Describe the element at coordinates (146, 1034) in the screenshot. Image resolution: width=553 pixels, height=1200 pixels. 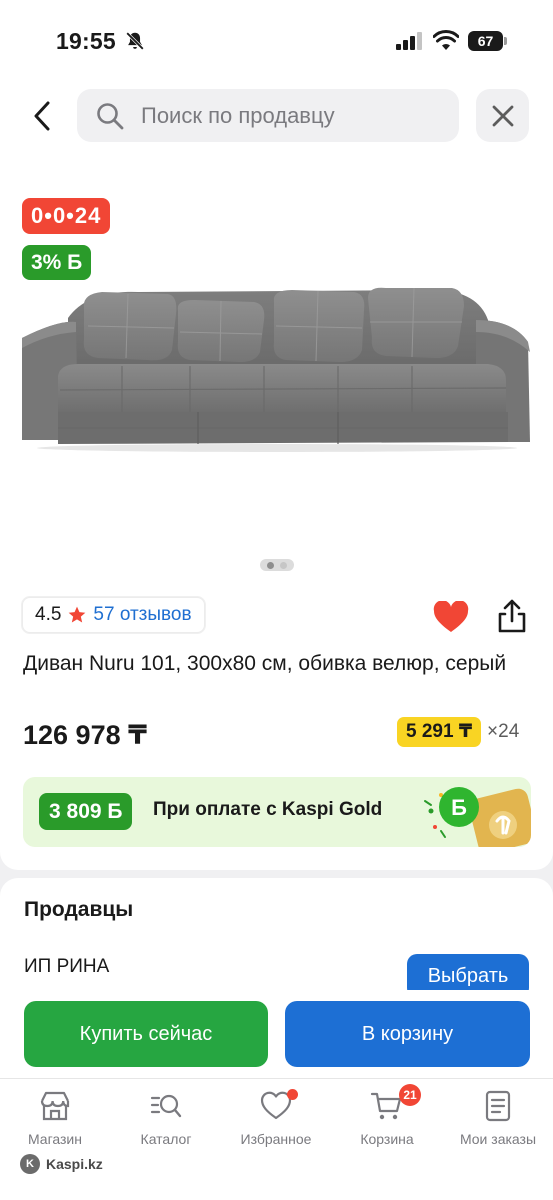
I see `buy-now-button: Купить сейчас` at that location.